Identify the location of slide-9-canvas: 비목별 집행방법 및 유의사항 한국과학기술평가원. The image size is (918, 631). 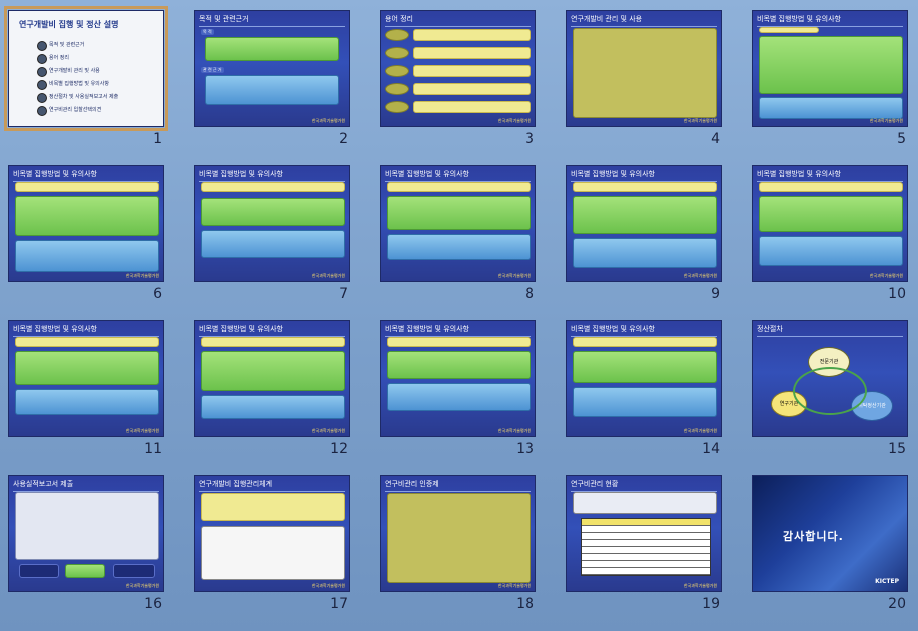
(644, 223).